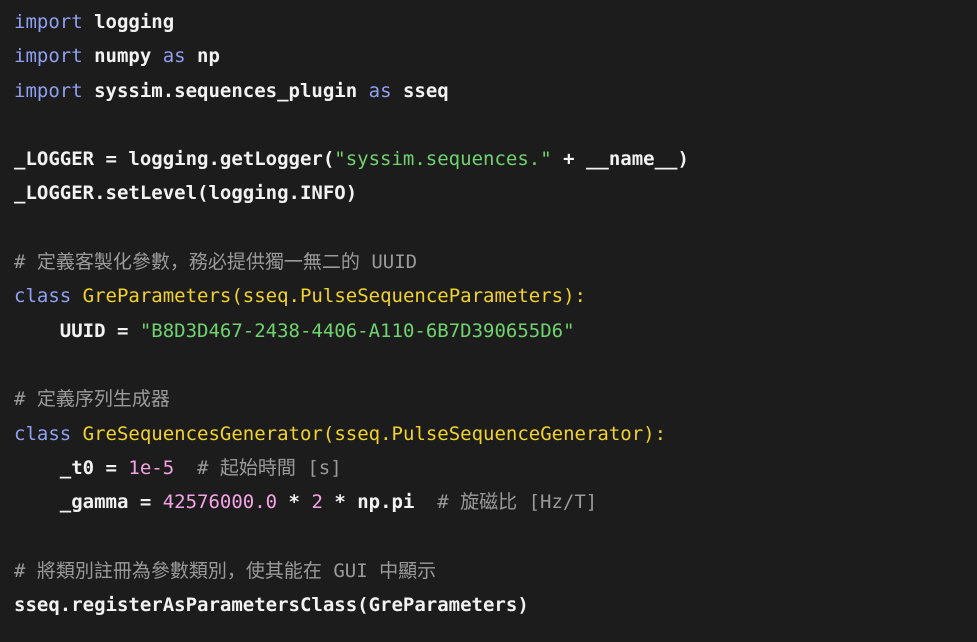 This screenshot has height=642, width=977. Describe the element at coordinates (92, 399) in the screenshot. I see `comment: # 定義序列生成器` at that location.